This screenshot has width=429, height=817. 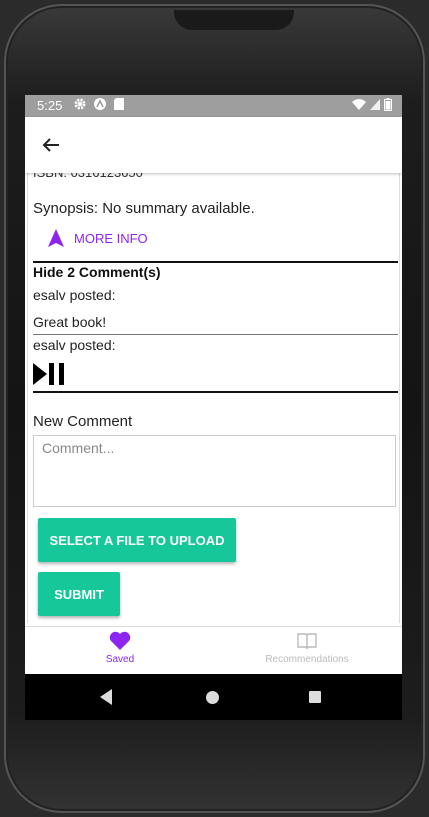 What do you see at coordinates (213, 106) in the screenshot?
I see `status-bar: 5:25` at bounding box center [213, 106].